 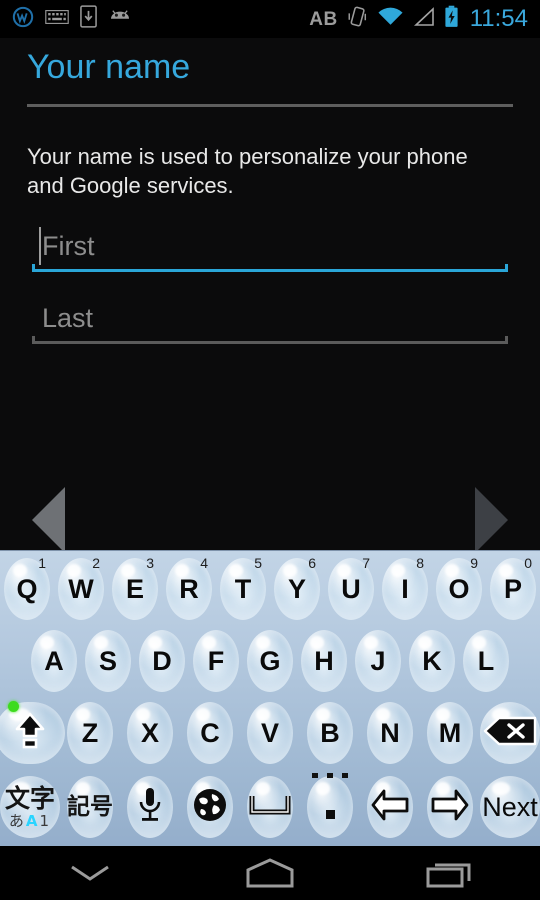 I want to click on key-label: W, so click(x=81, y=588).